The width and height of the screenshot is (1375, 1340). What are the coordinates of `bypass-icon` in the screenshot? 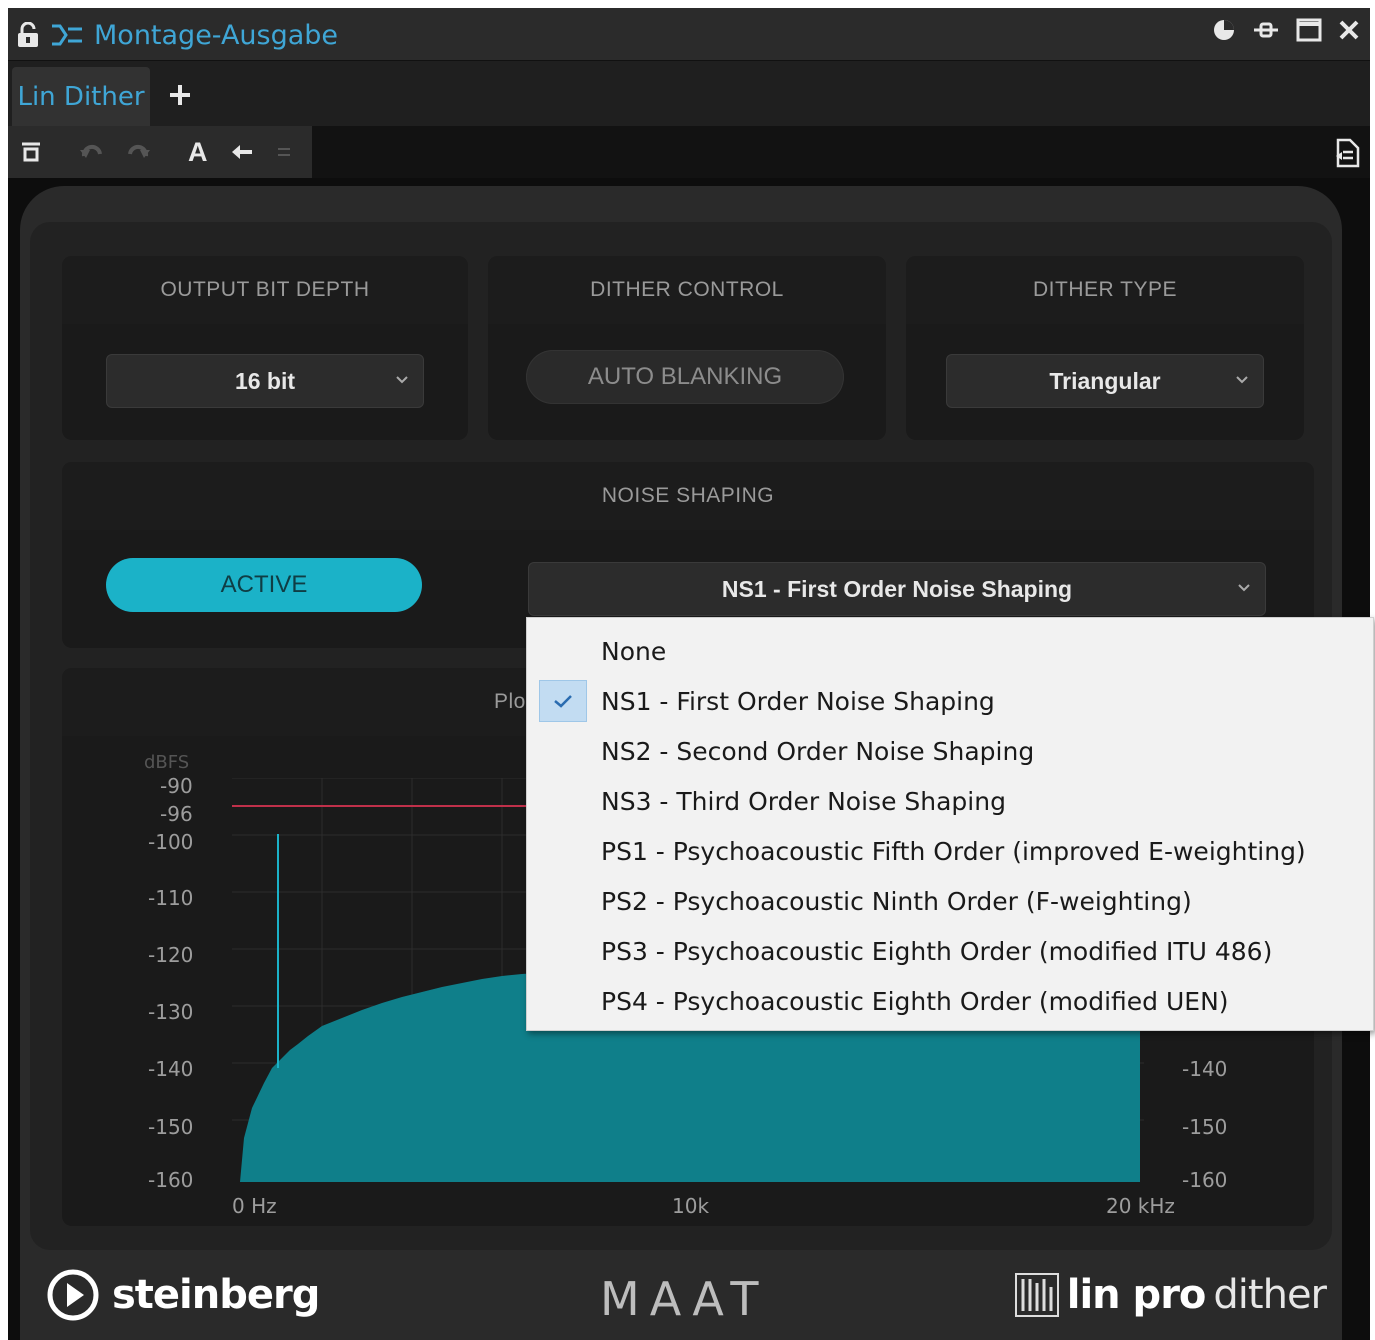 It's located at (31, 152).